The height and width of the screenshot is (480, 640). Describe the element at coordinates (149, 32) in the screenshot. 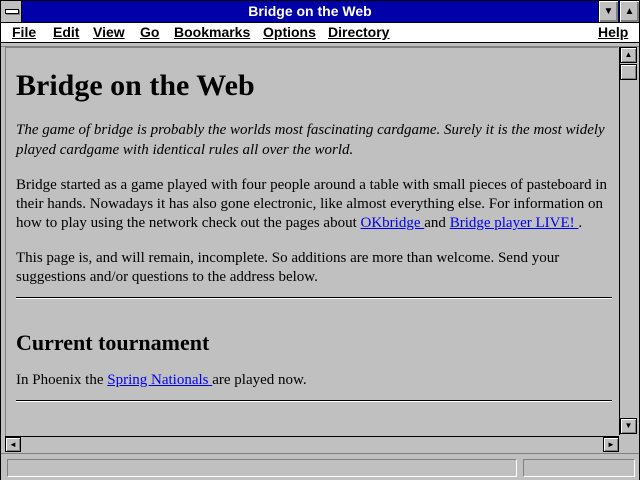

I see `menu-go: Go` at that location.